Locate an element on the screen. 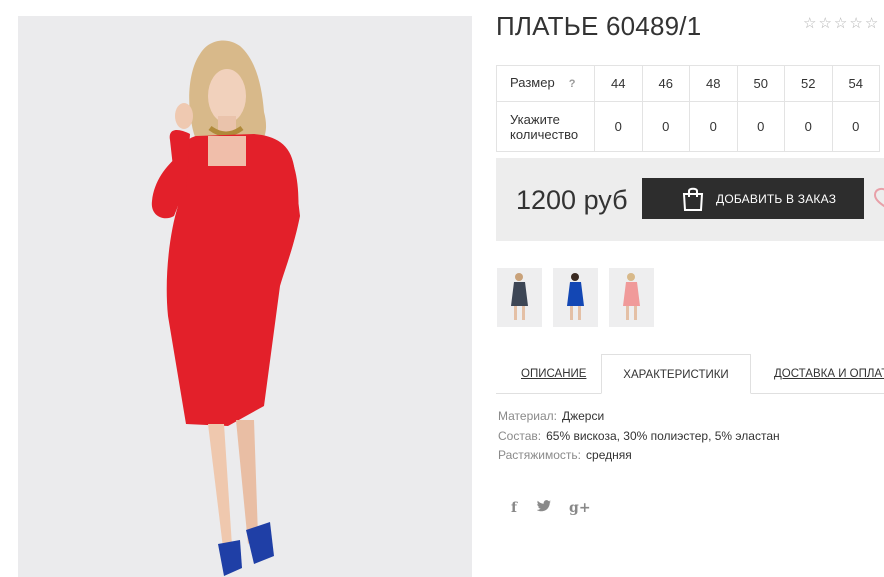 This screenshot has height=577, width=884. quantity-label: Укажите количество is located at coordinates (545, 126).